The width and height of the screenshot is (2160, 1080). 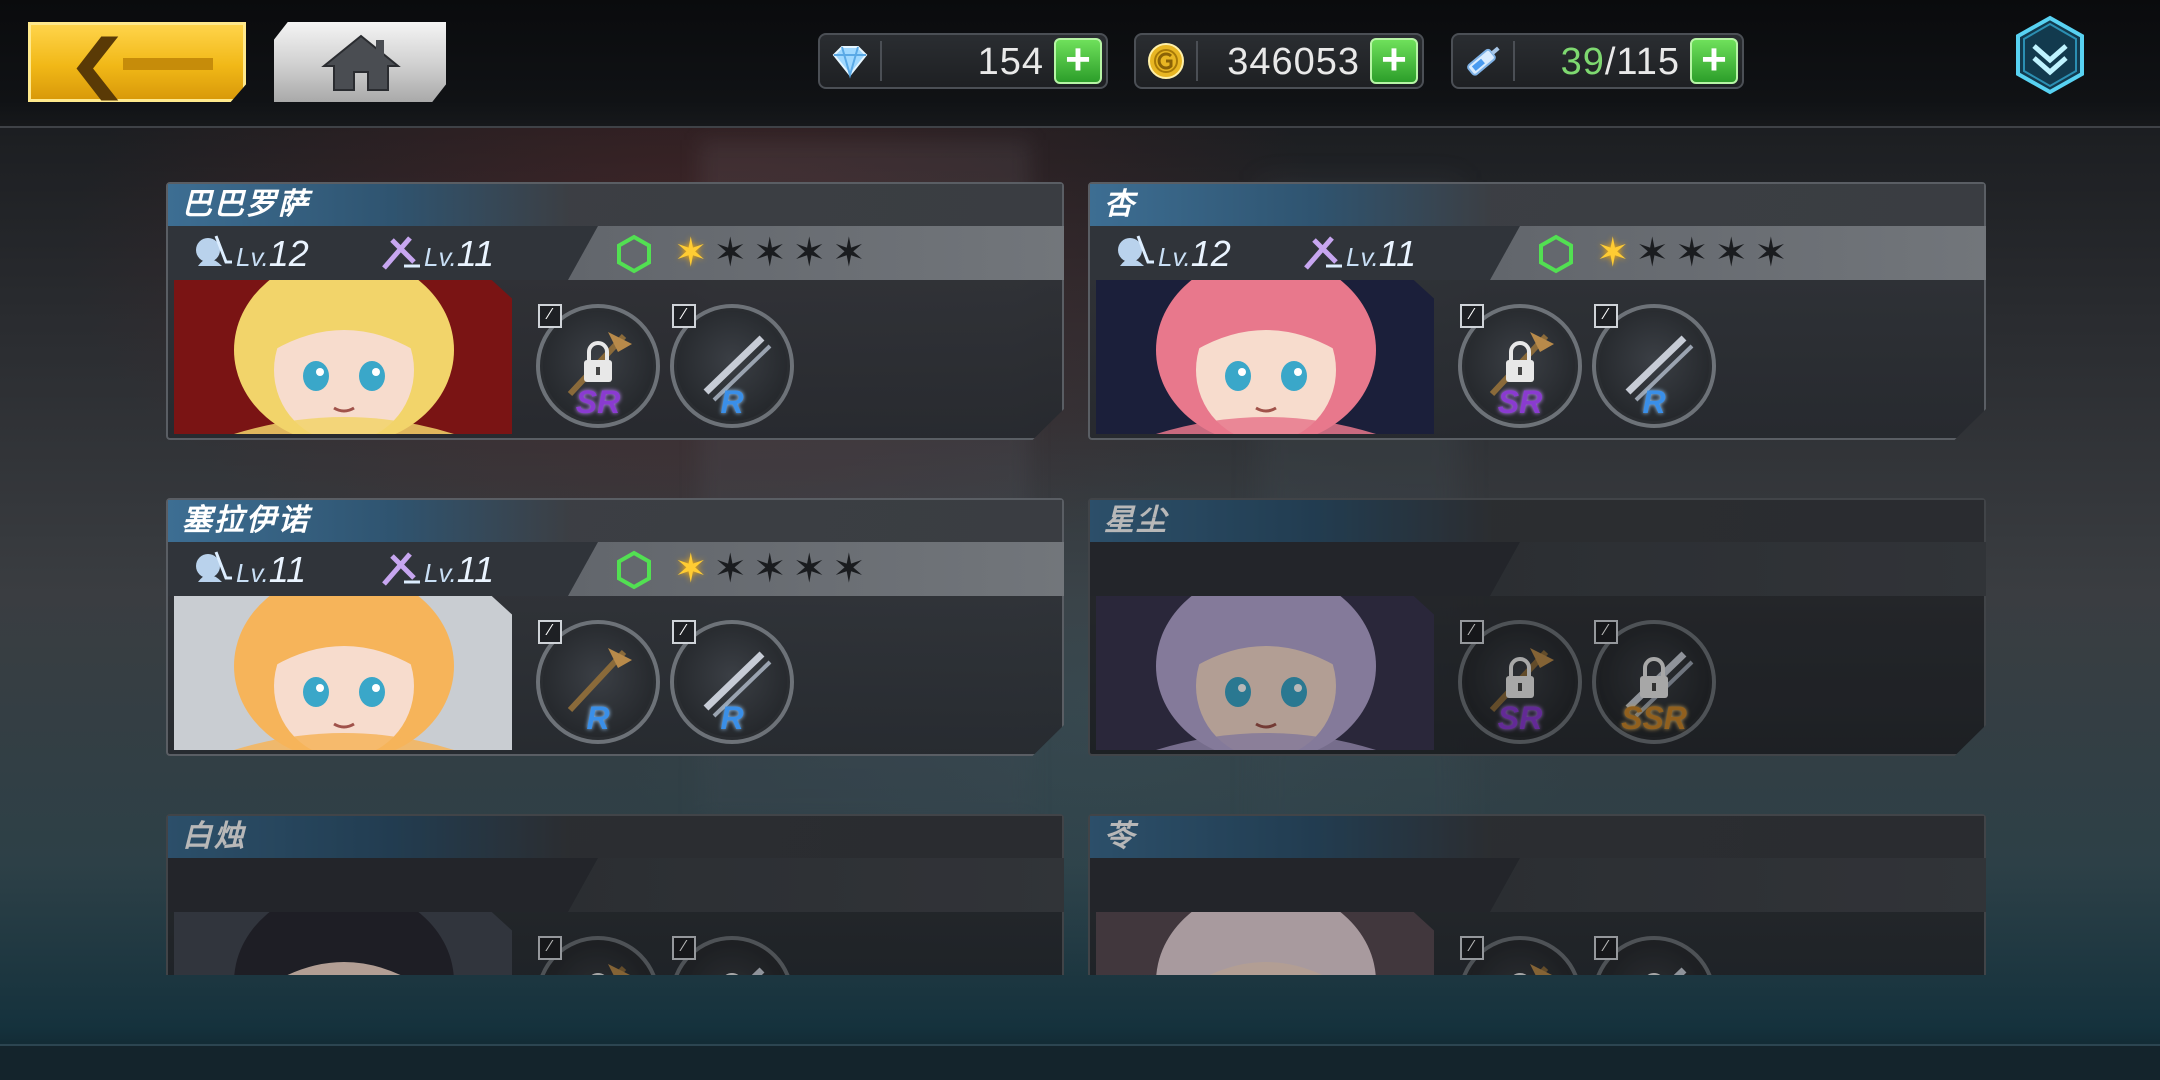 I want to click on level-value: 12, so click(x=288, y=253).